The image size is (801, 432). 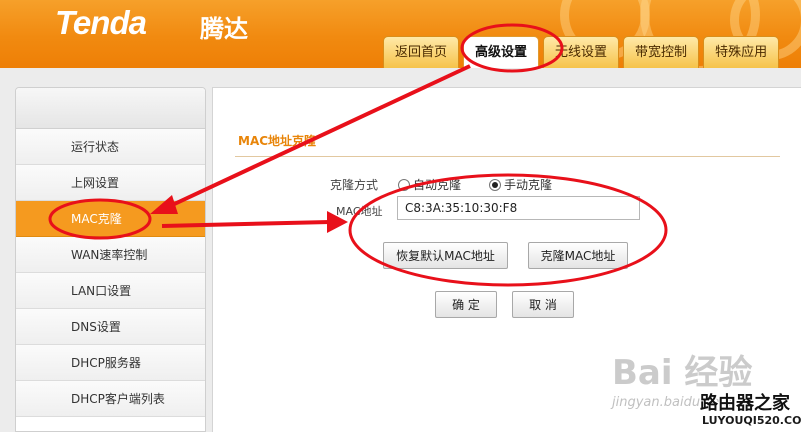 What do you see at coordinates (101, 22) in the screenshot?
I see `tenda-logo: Tenda` at bounding box center [101, 22].